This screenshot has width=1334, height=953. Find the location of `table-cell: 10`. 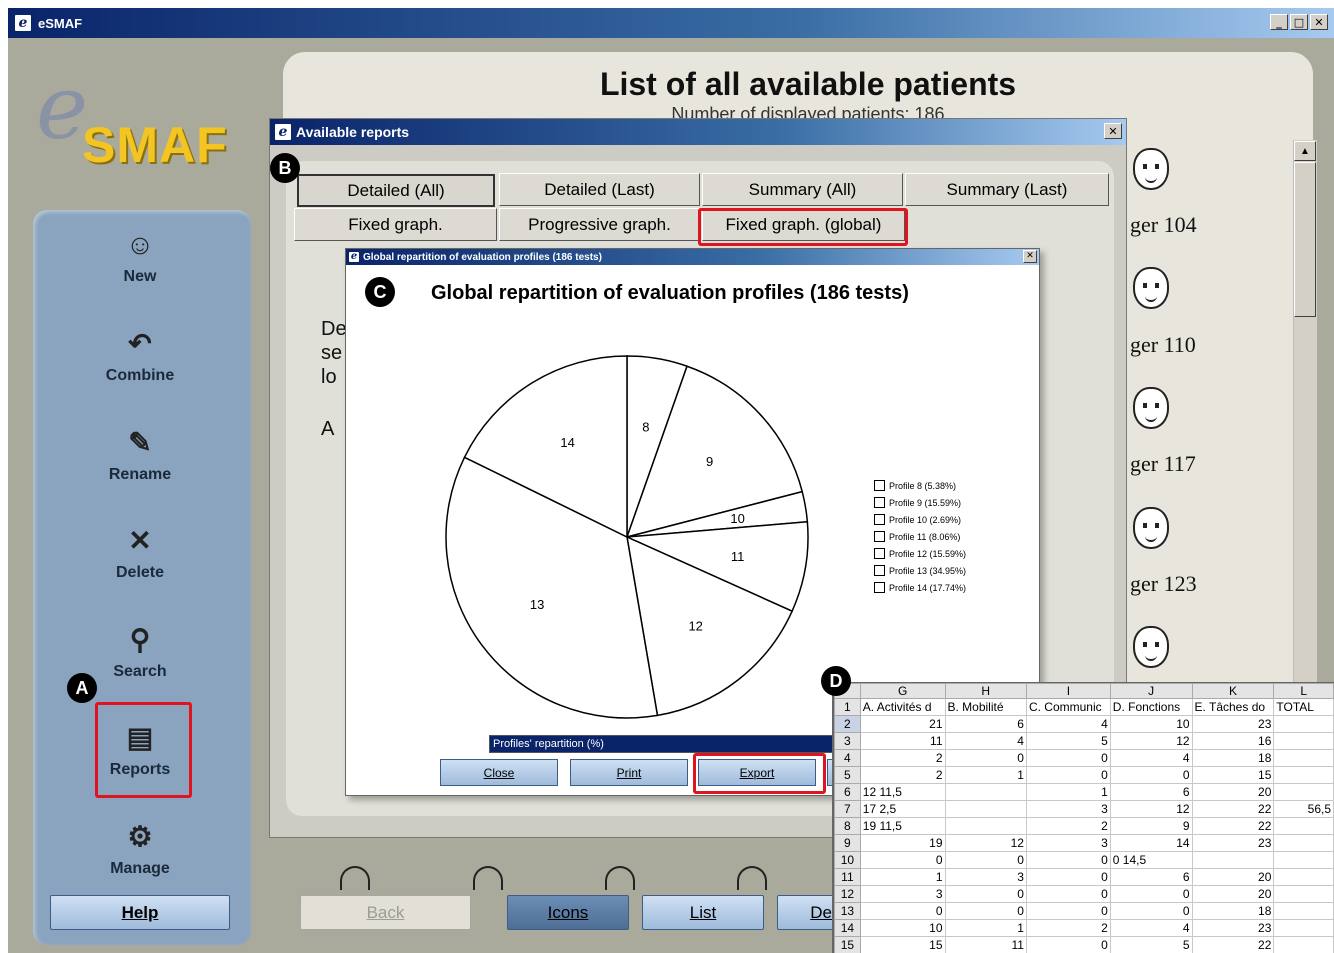

table-cell: 10 is located at coordinates (902, 928).